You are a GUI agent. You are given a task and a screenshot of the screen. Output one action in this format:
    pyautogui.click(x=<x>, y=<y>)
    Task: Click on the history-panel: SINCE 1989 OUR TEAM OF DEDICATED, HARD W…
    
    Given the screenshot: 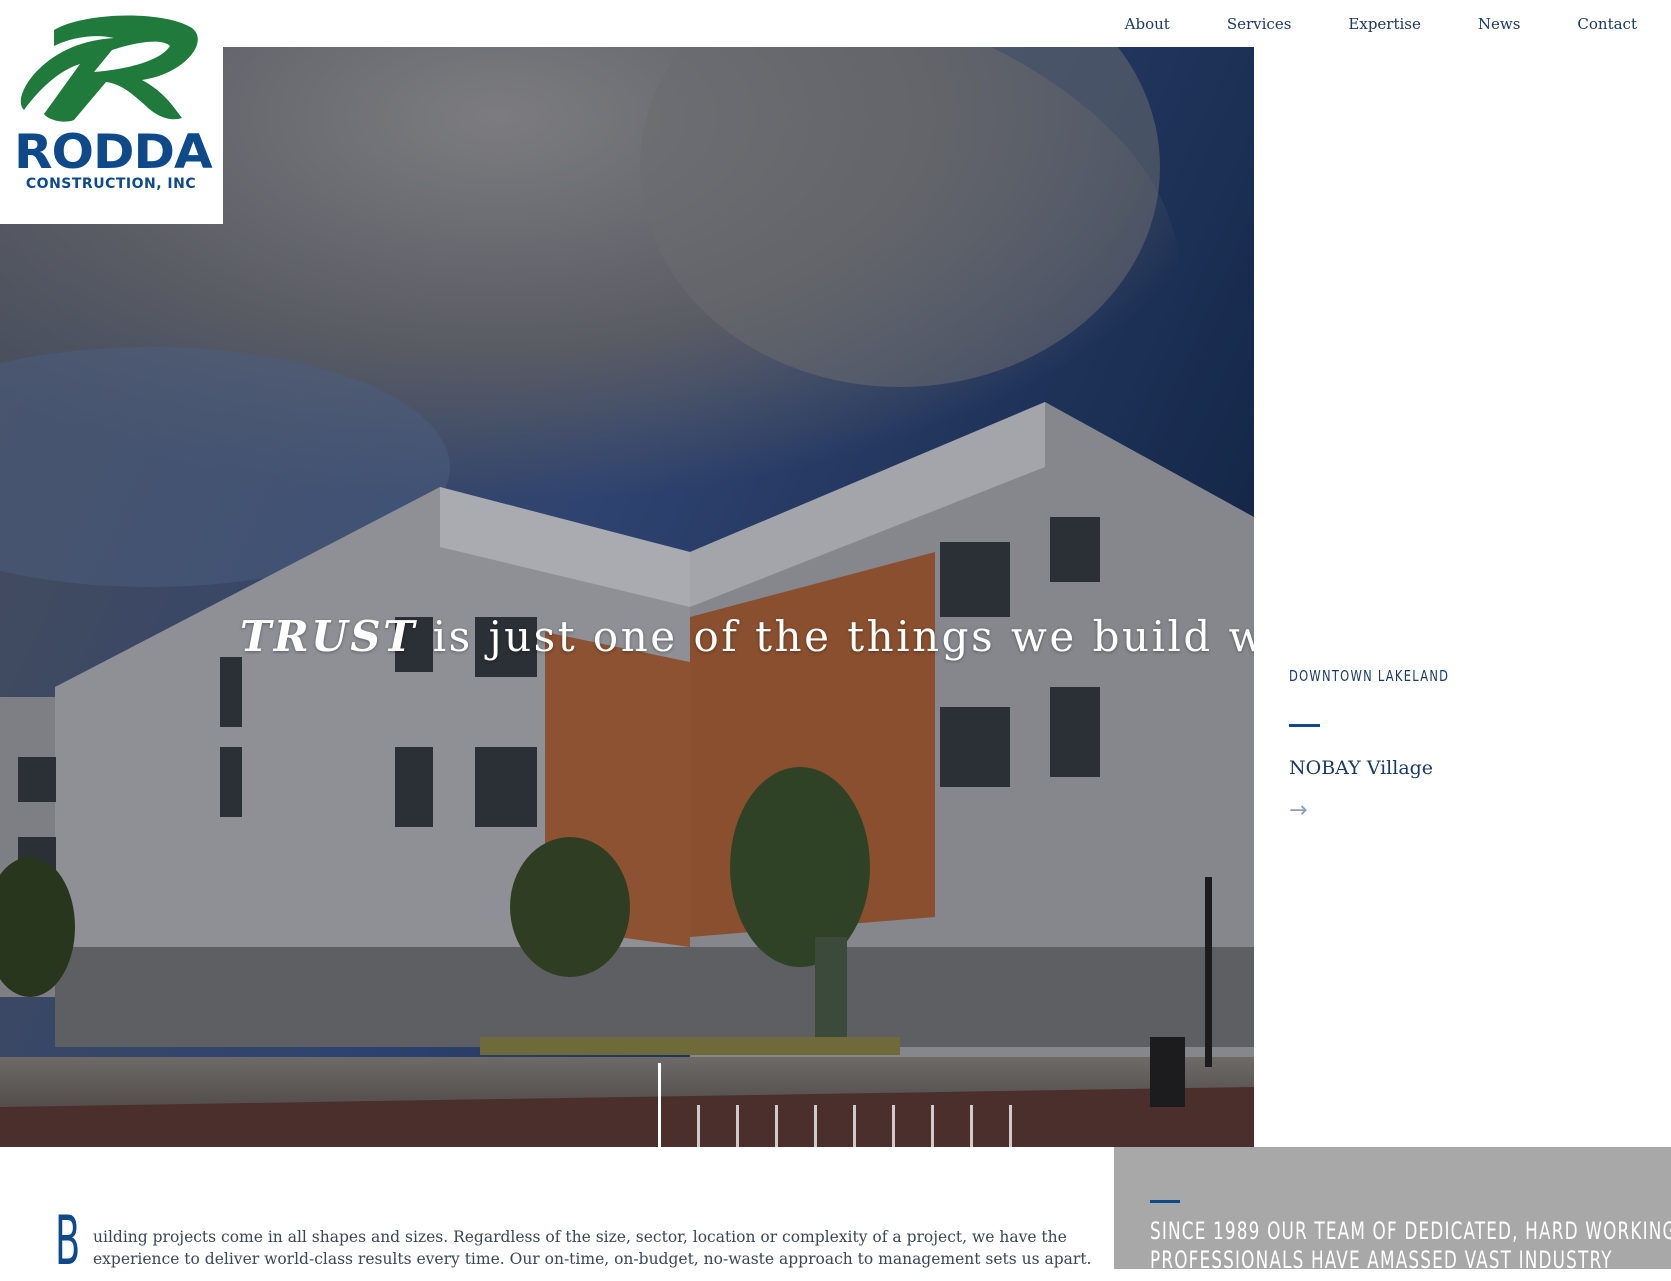 What is the action you would take?
    pyautogui.click(x=1392, y=1208)
    